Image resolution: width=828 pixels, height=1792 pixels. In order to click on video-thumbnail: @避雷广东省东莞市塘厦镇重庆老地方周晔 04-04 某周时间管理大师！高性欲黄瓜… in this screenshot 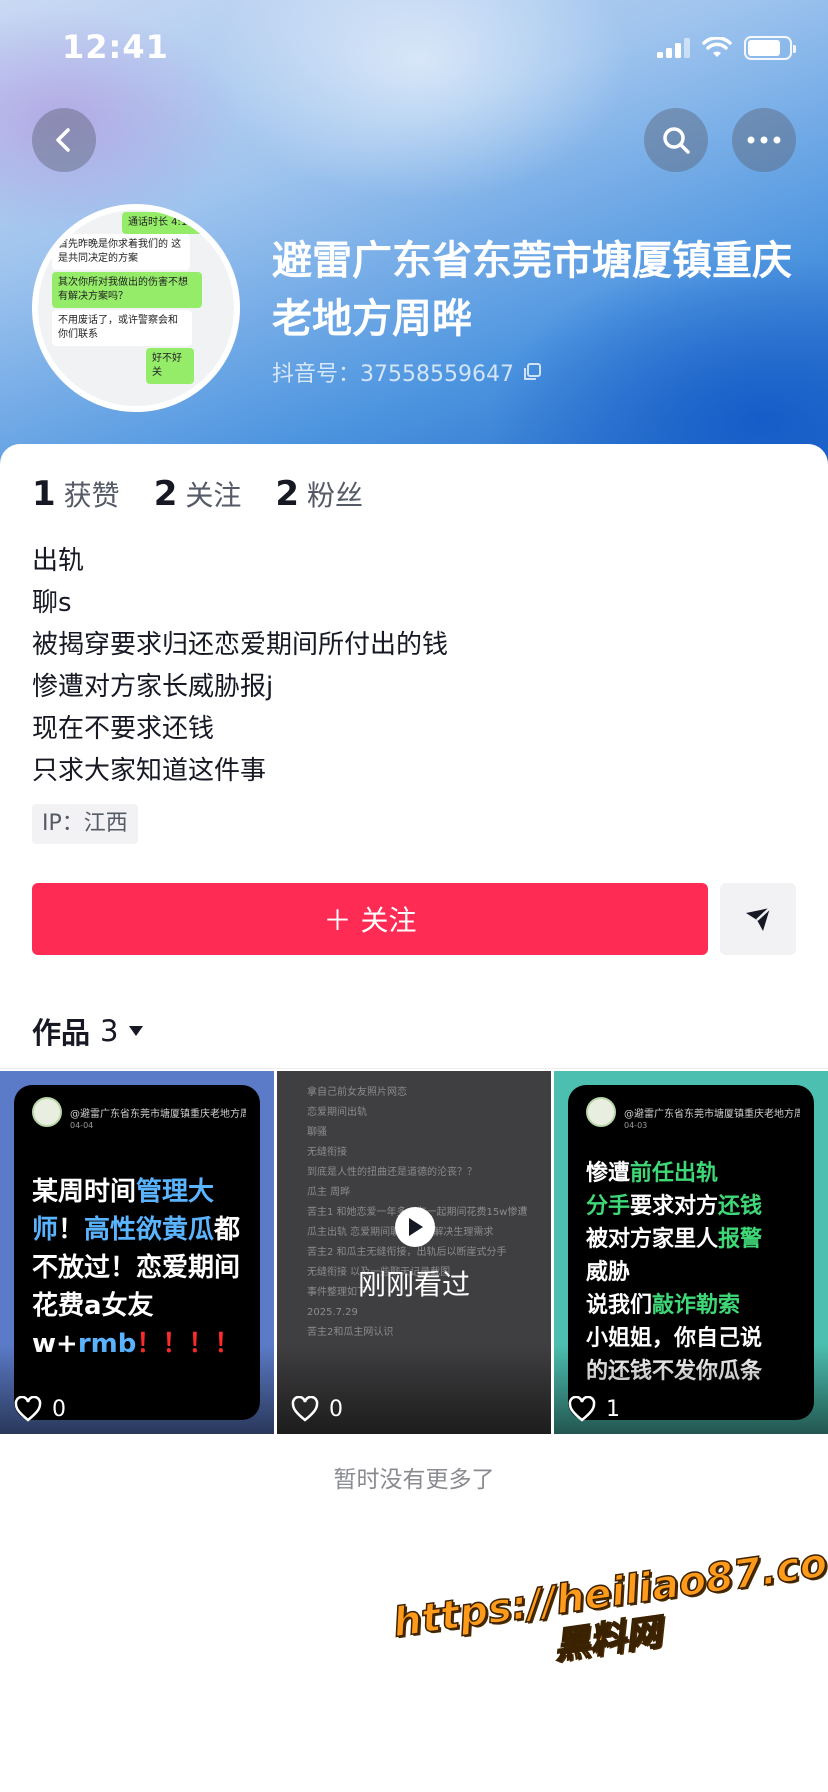, I will do `click(137, 1252)`.